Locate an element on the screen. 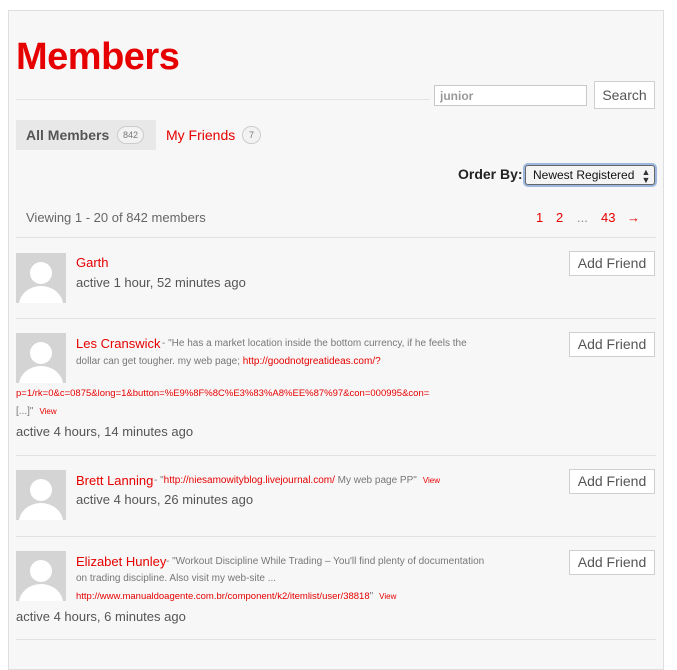 The width and height of the screenshot is (677, 670). member-name-elizabet-hunley: Elizabet Hunley is located at coordinates (121, 561).